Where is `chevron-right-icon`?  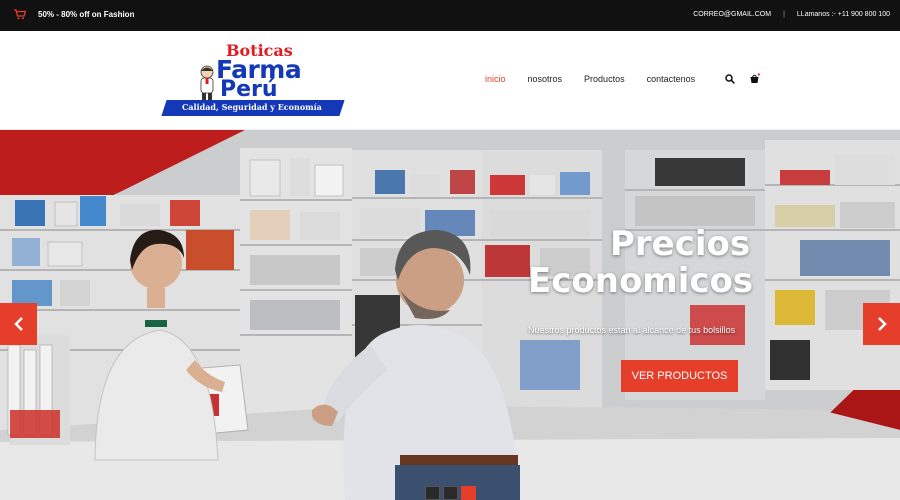 chevron-right-icon is located at coordinates (882, 324).